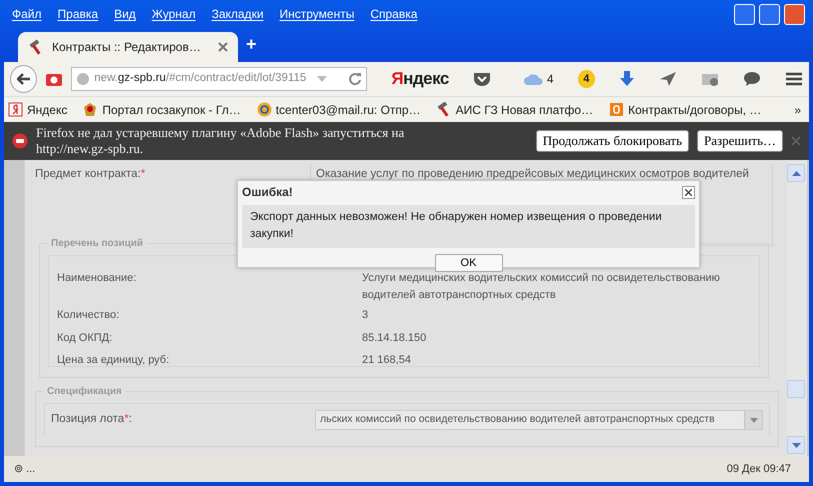  I want to click on cloud-button: 4, so click(530, 79).